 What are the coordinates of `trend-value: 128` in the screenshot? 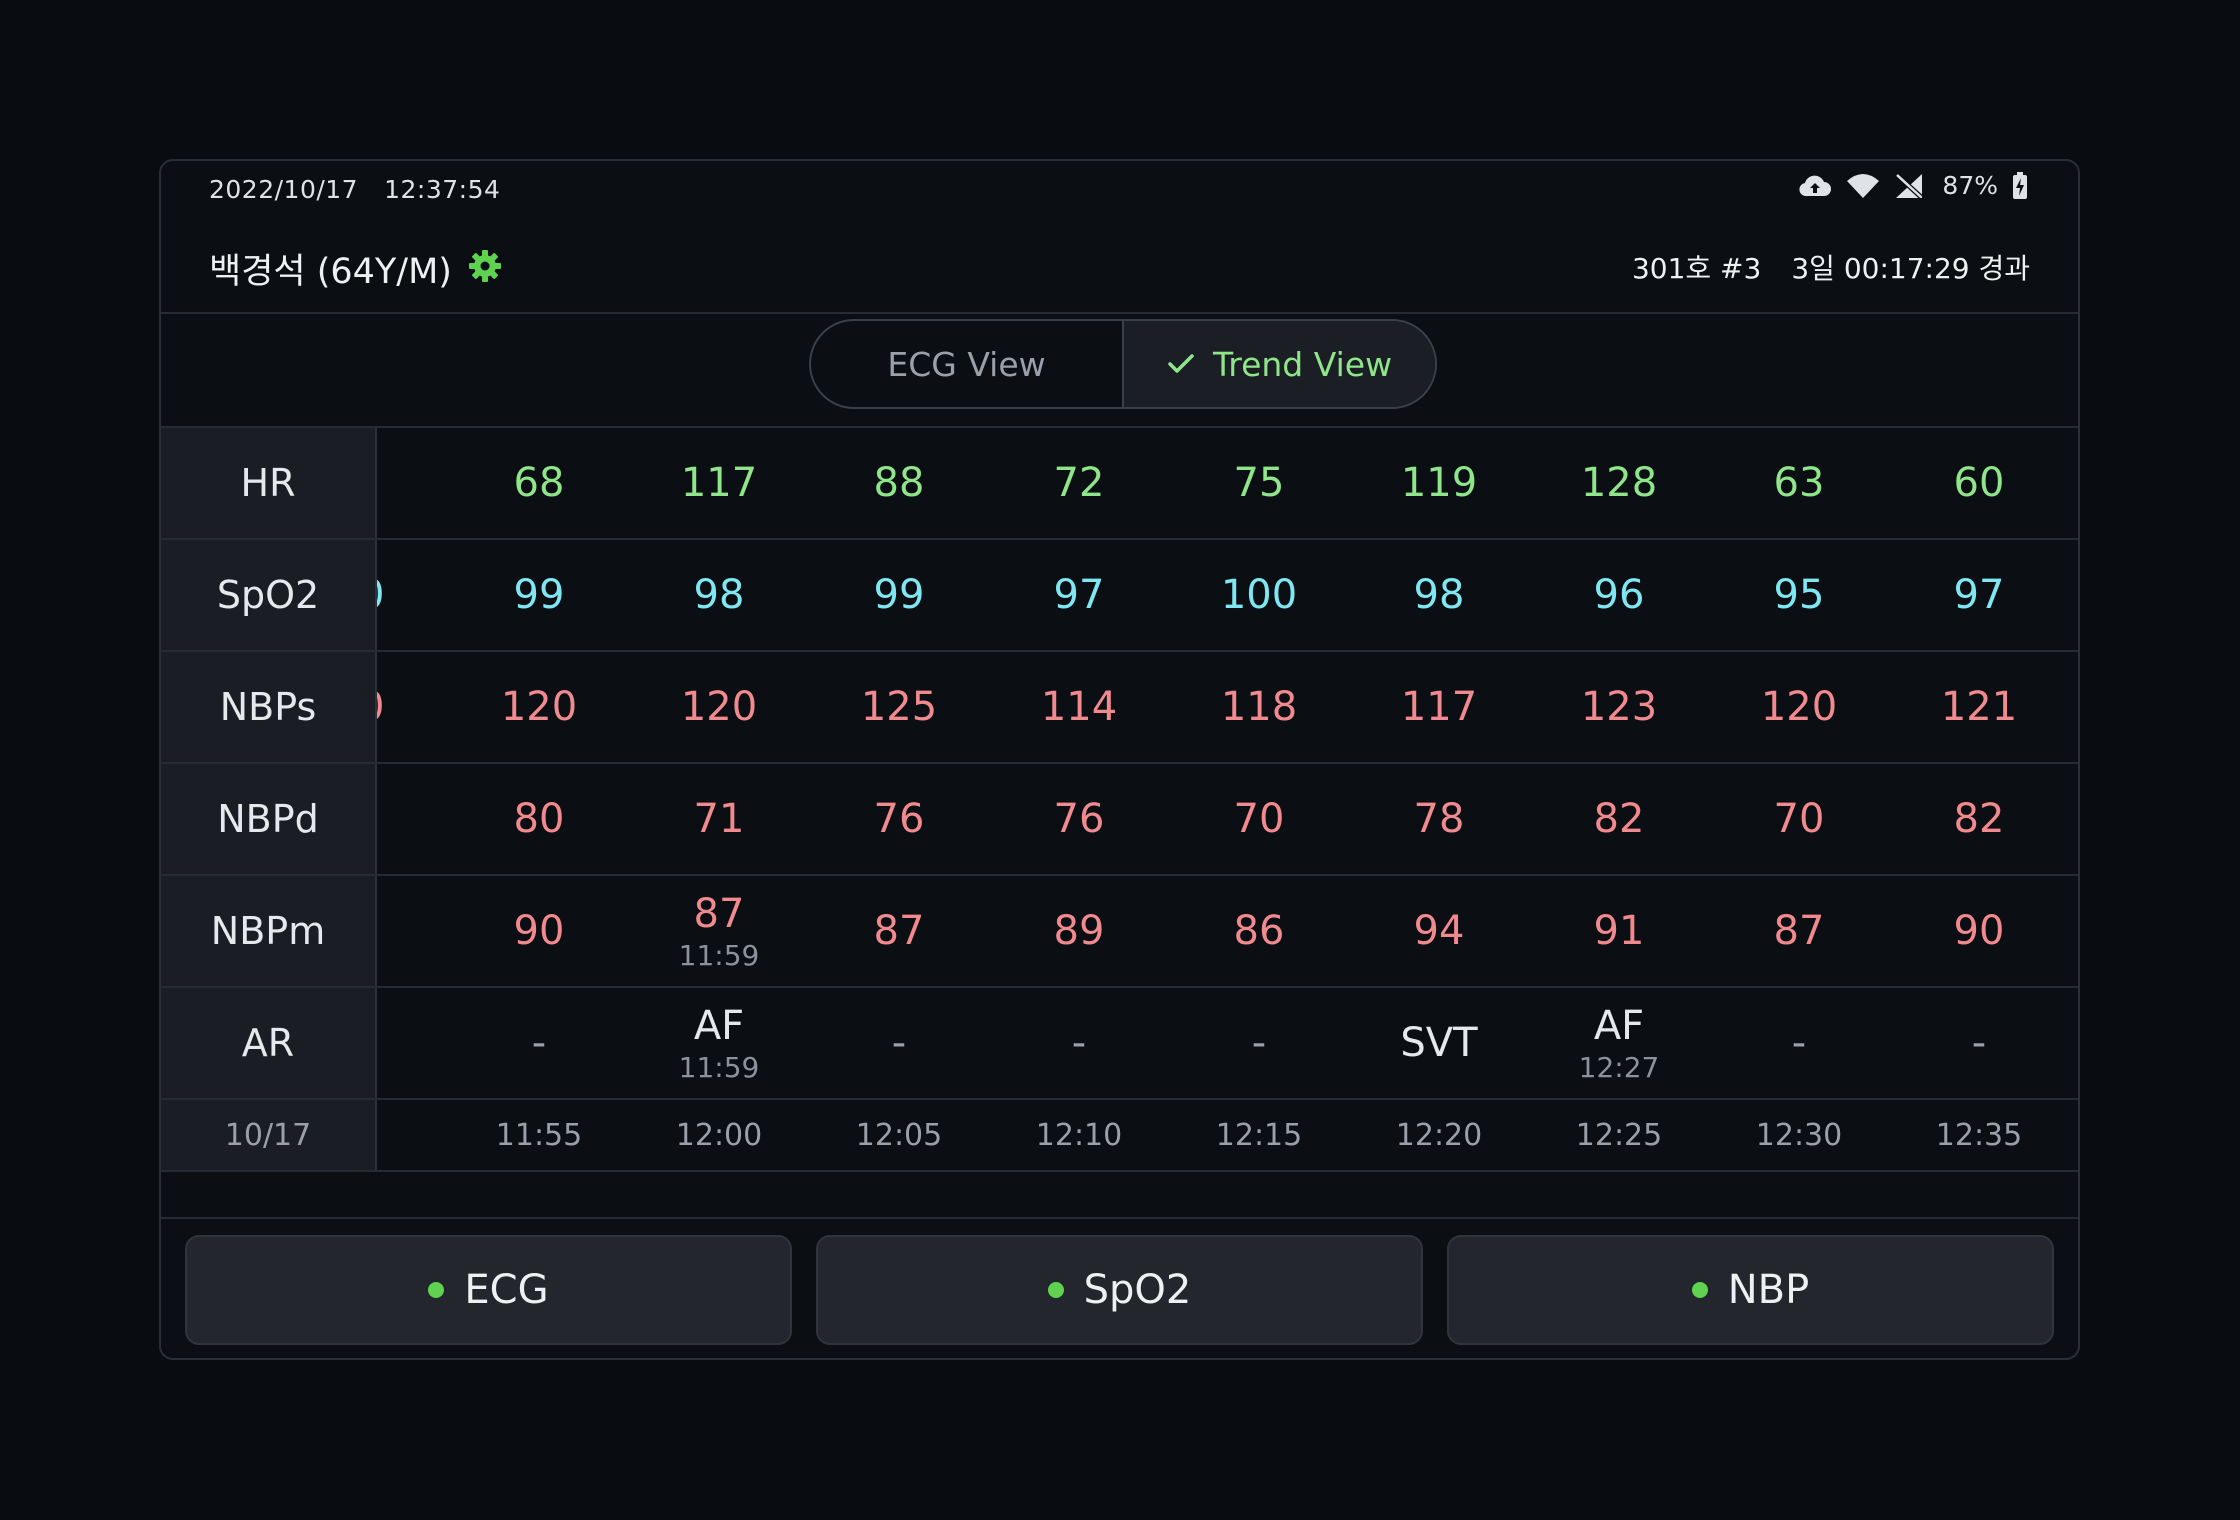 It's located at (1619, 483).